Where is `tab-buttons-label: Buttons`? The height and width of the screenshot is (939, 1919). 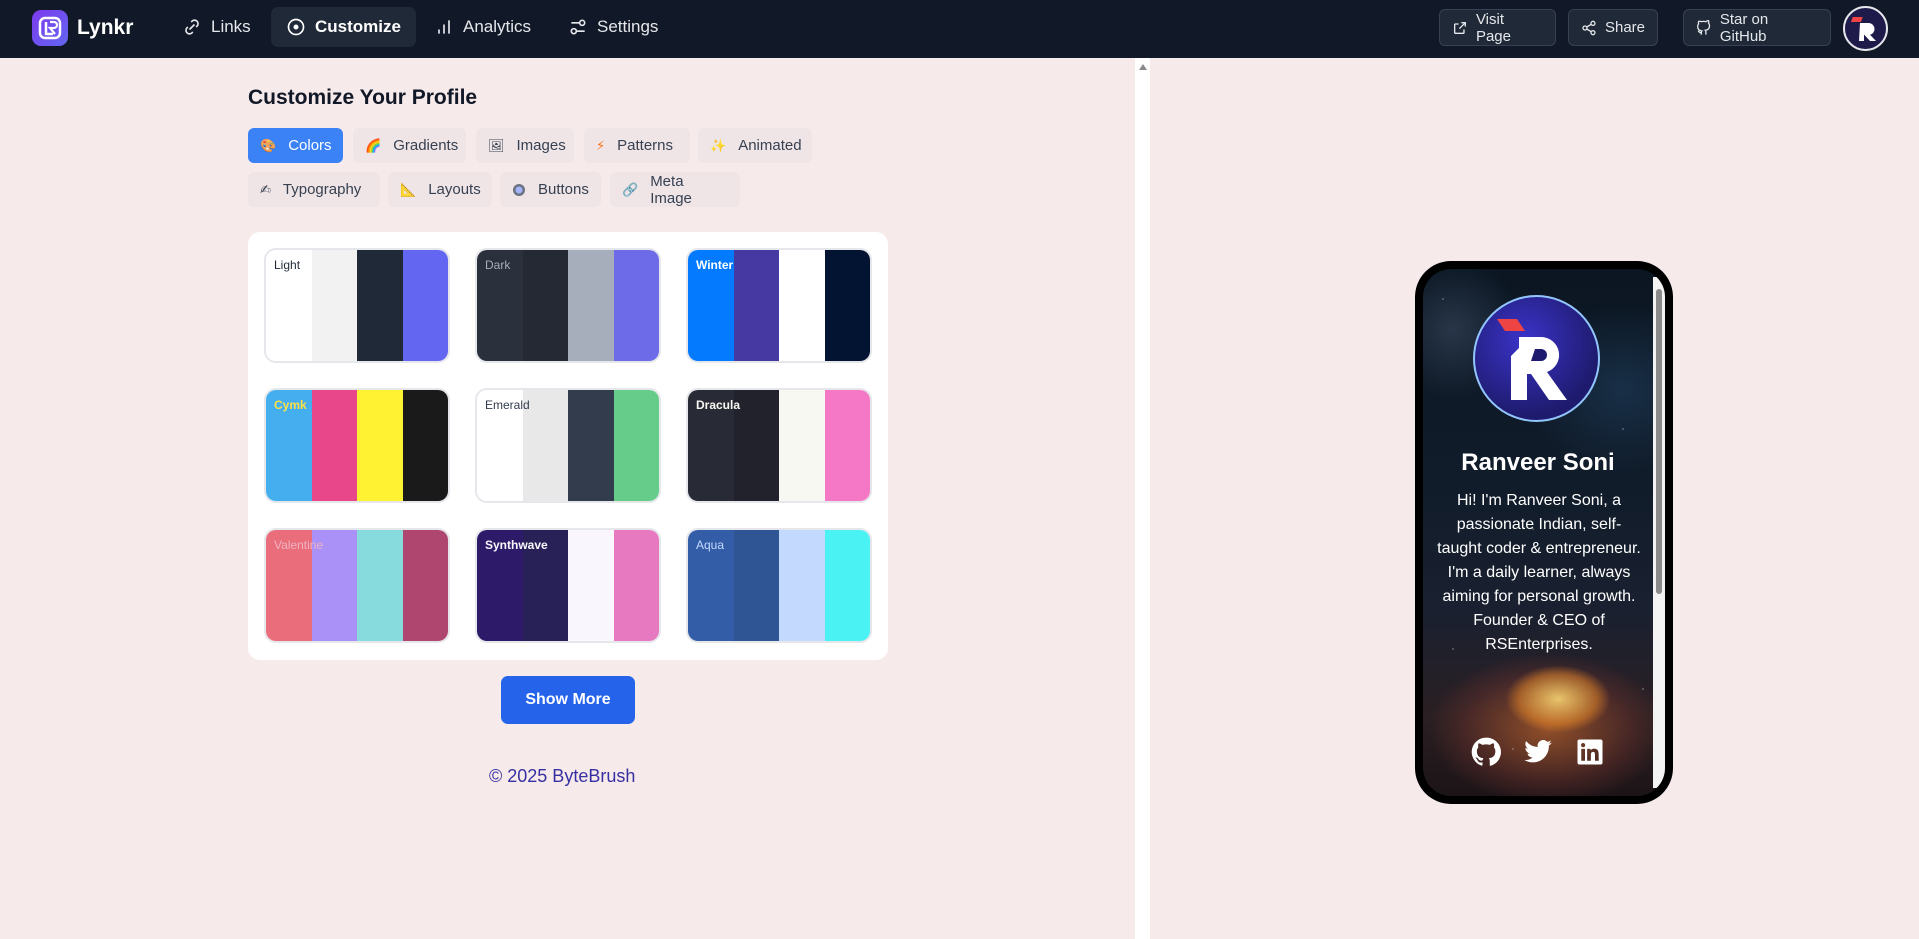 tab-buttons-label: Buttons is located at coordinates (563, 189).